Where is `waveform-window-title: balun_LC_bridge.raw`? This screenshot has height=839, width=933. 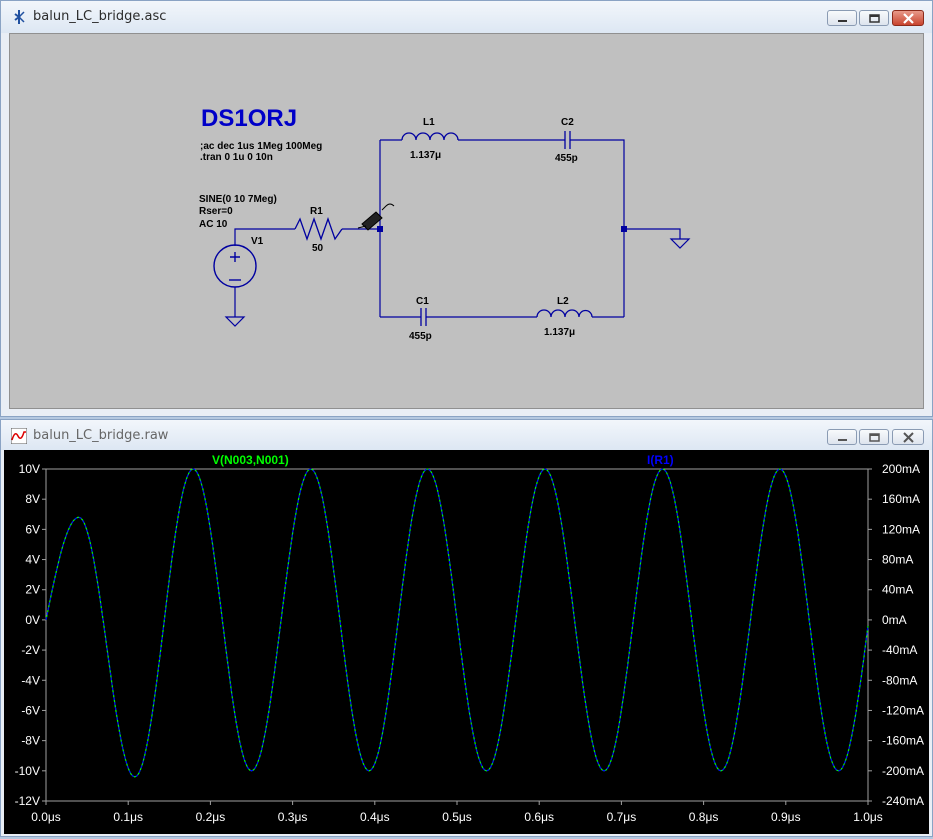
waveform-window-title: balun_LC_bridge.raw is located at coordinates (101, 435).